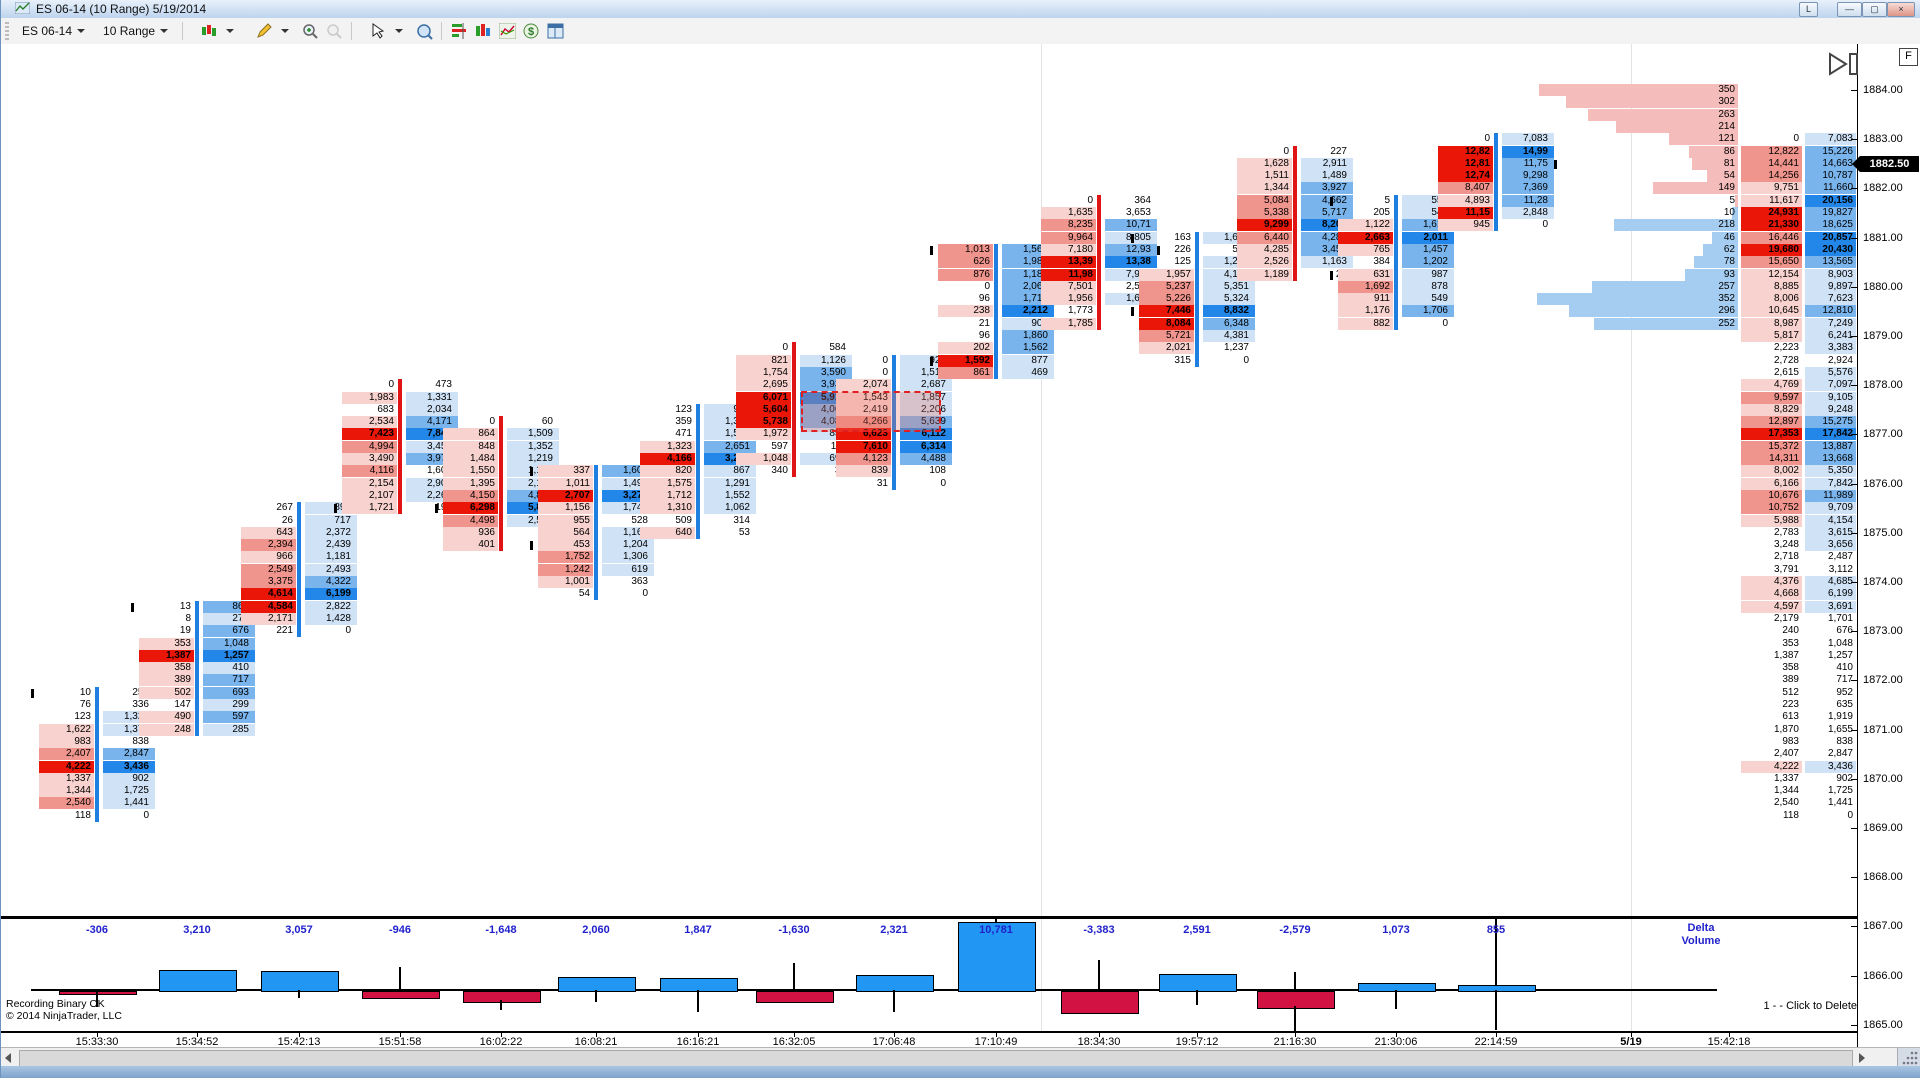 This screenshot has height=1078, width=1920. What do you see at coordinates (763, 360) in the screenshot?
I see `bid-cell: 821` at bounding box center [763, 360].